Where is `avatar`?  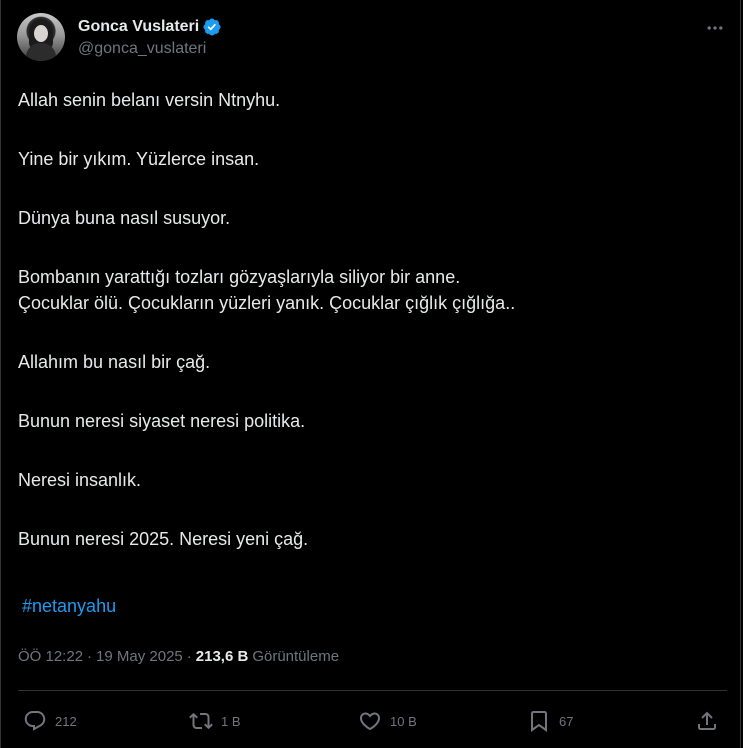
avatar is located at coordinates (41, 37).